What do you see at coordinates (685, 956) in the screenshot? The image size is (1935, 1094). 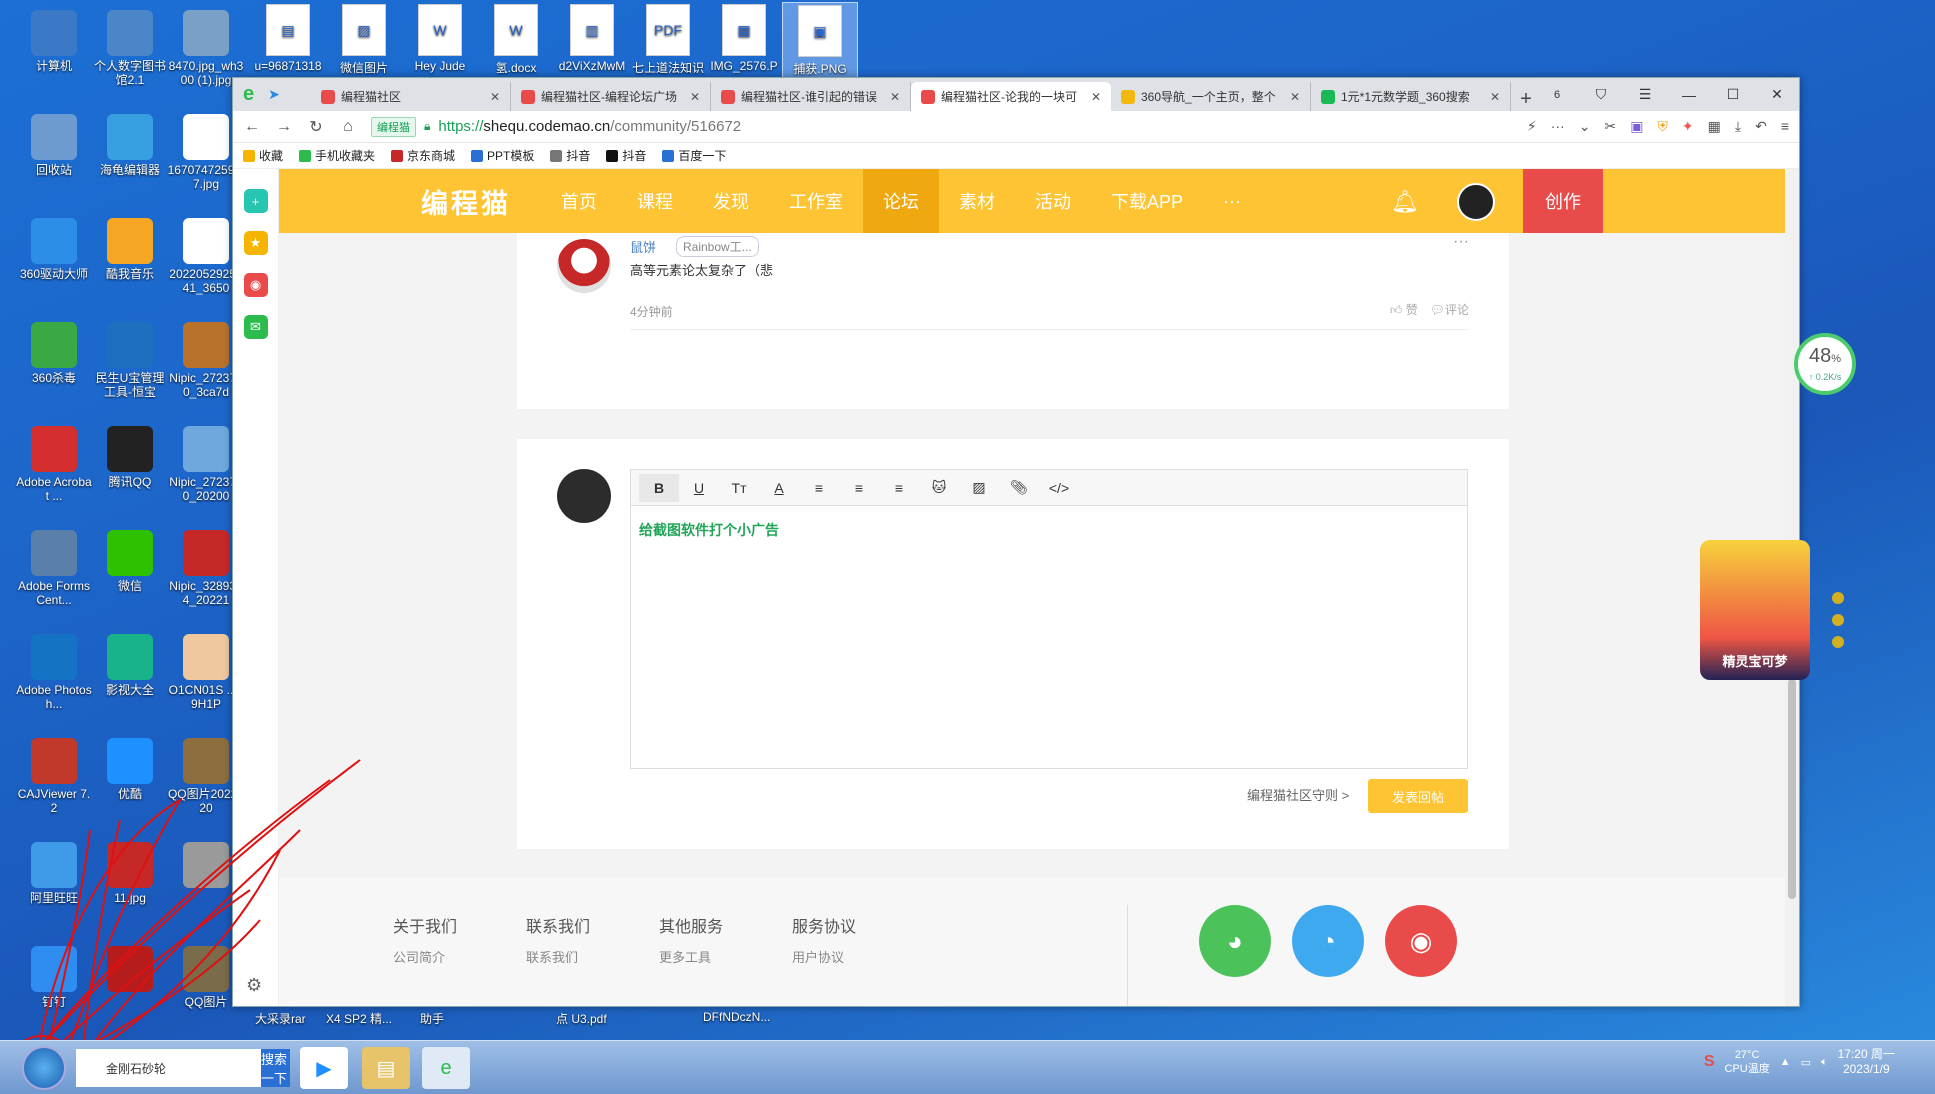 I see `footer-link: 更多工具` at bounding box center [685, 956].